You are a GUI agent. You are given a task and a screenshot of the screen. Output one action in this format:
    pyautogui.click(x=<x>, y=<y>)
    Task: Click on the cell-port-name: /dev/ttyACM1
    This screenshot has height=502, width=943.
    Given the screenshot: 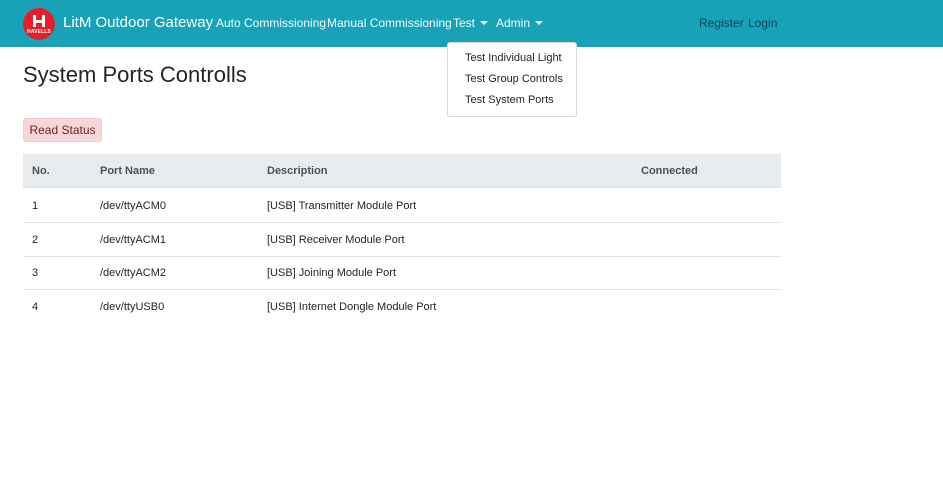 What is the action you would take?
    pyautogui.click(x=133, y=240)
    